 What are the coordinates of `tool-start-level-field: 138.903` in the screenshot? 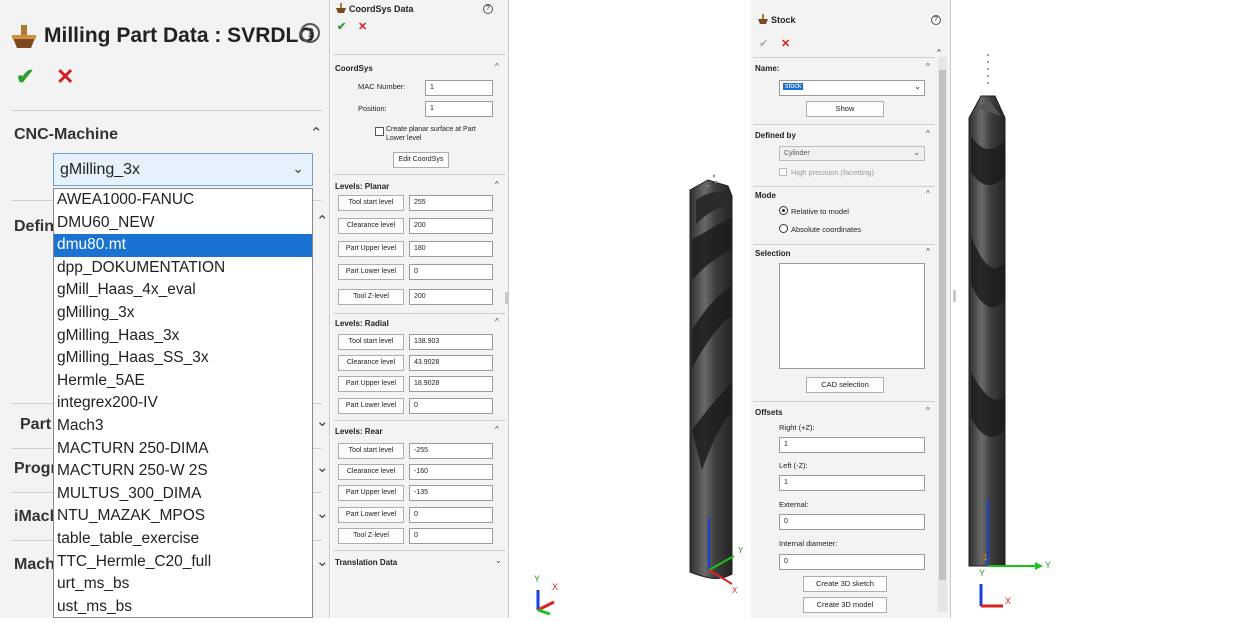 It's located at (451, 342).